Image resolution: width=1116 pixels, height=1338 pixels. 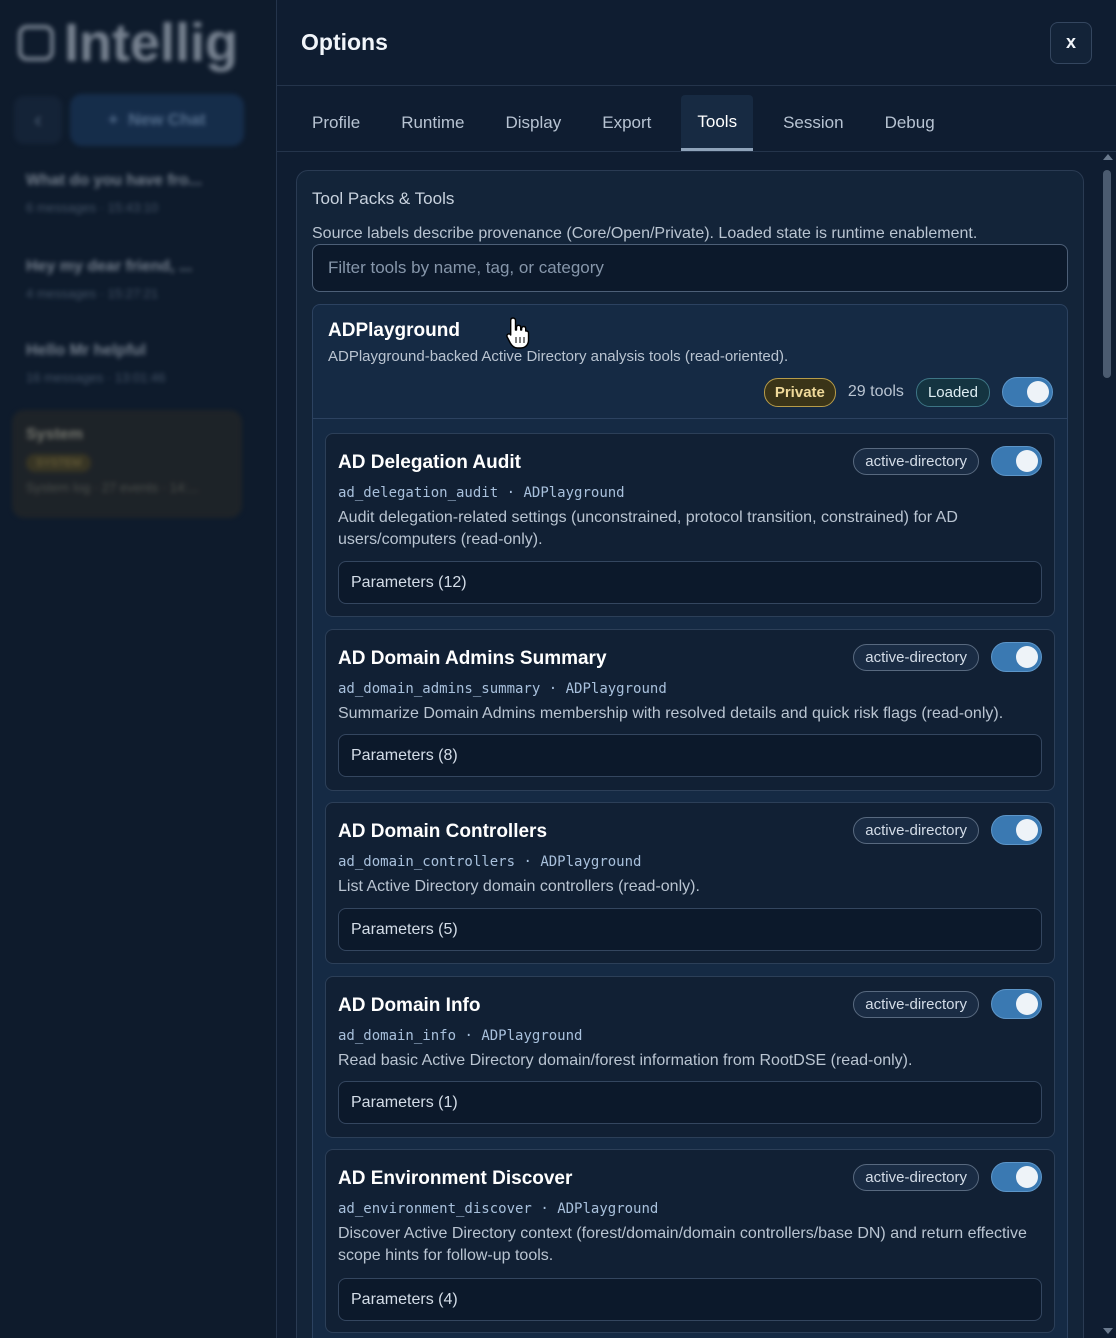 What do you see at coordinates (1108, 1331) in the screenshot?
I see `scroll-down-arrow-icon` at bounding box center [1108, 1331].